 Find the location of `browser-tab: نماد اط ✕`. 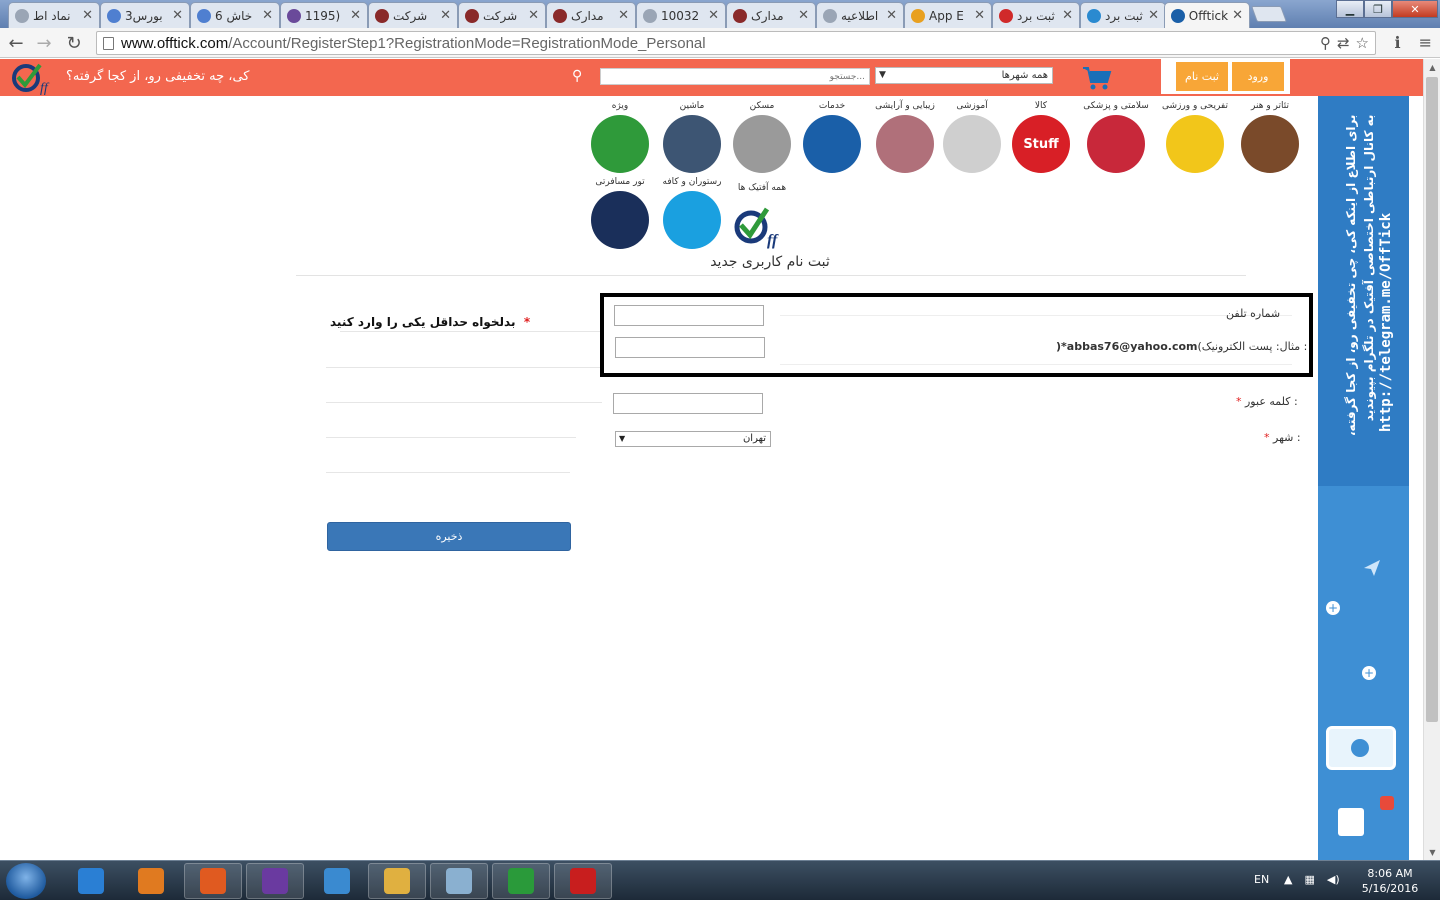

browser-tab: نماد اط ✕ is located at coordinates (54, 15).